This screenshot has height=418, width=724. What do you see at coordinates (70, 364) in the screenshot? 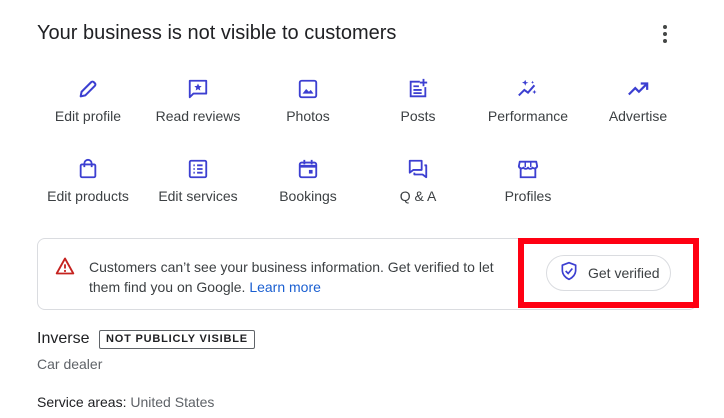
I see `business-category: Car dealer` at bounding box center [70, 364].